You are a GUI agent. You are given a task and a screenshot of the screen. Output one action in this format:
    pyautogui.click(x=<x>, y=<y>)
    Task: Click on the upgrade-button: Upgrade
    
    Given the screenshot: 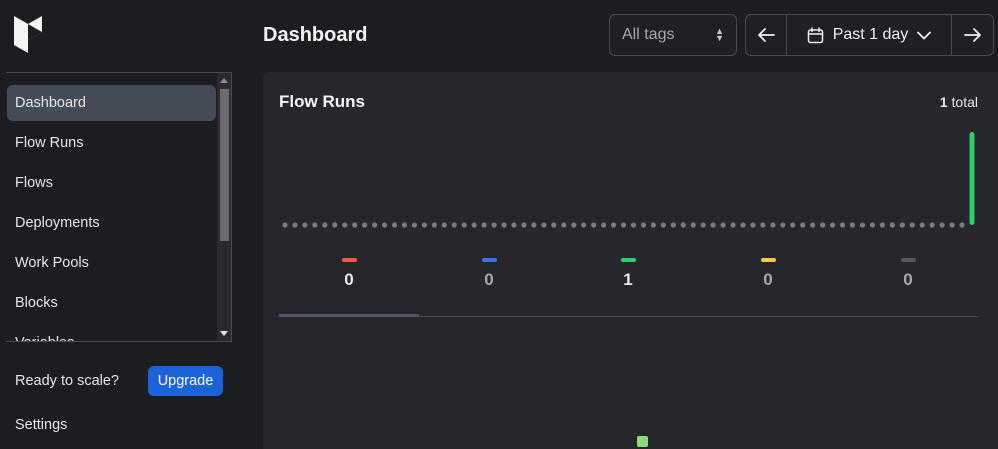 What is the action you would take?
    pyautogui.click(x=185, y=381)
    